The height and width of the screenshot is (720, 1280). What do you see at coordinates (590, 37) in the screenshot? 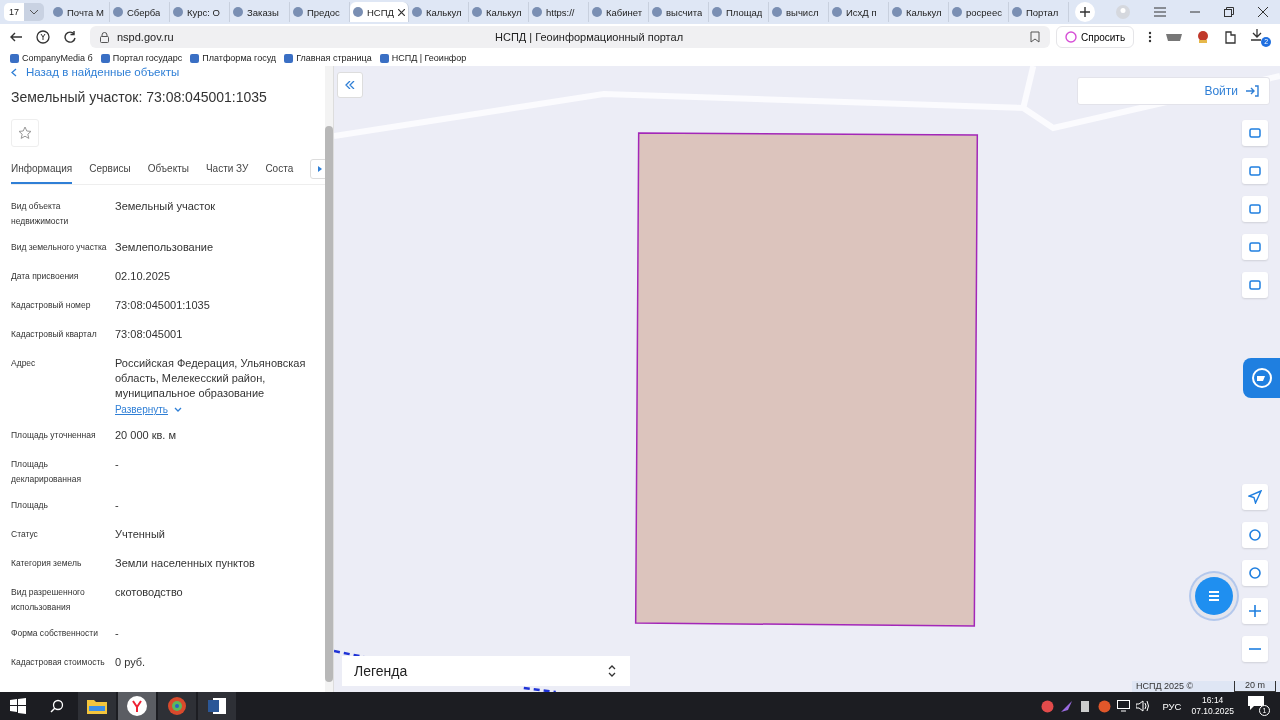
I see `page-title: НСПД | Геоинформационный портал` at bounding box center [590, 37].